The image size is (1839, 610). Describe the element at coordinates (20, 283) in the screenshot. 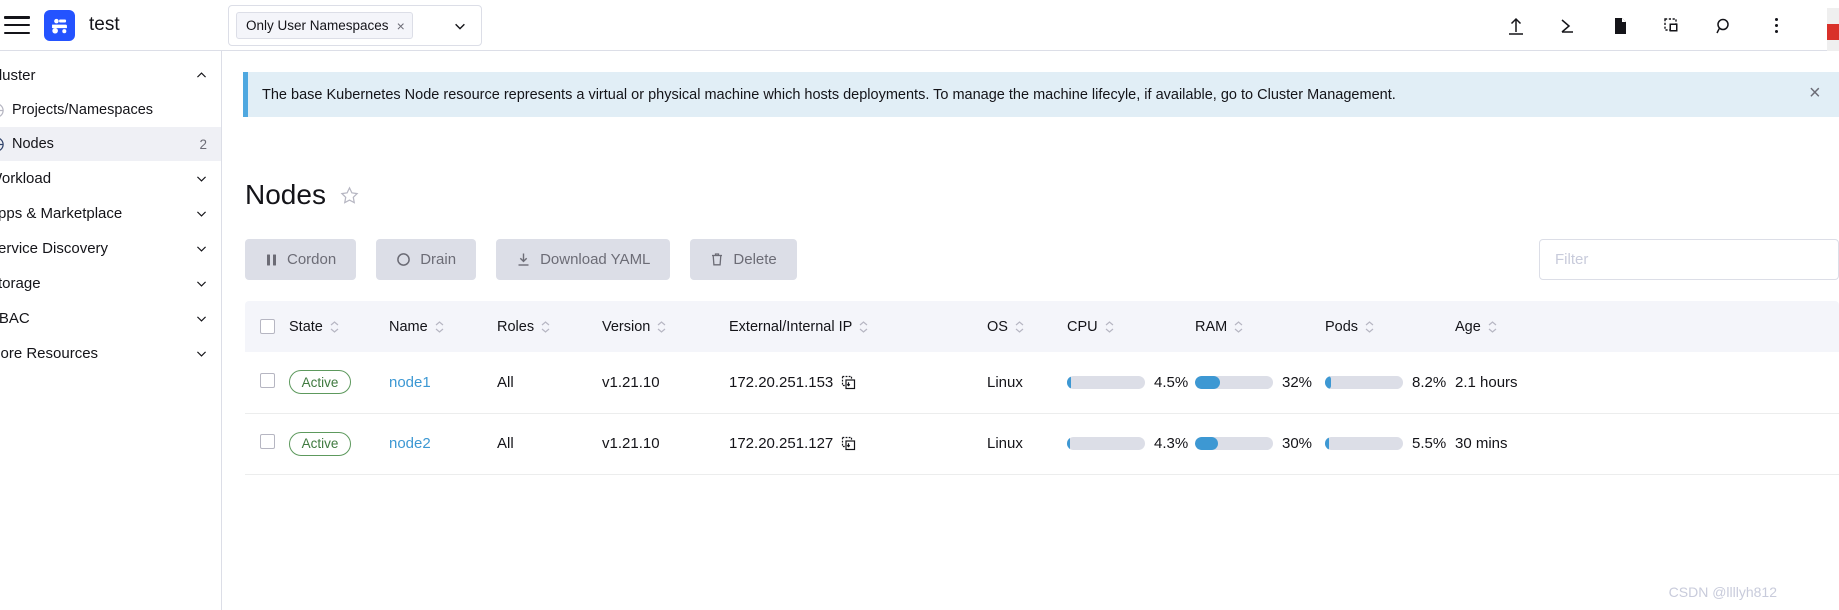

I see `sidebar-group-label: Storage` at that location.